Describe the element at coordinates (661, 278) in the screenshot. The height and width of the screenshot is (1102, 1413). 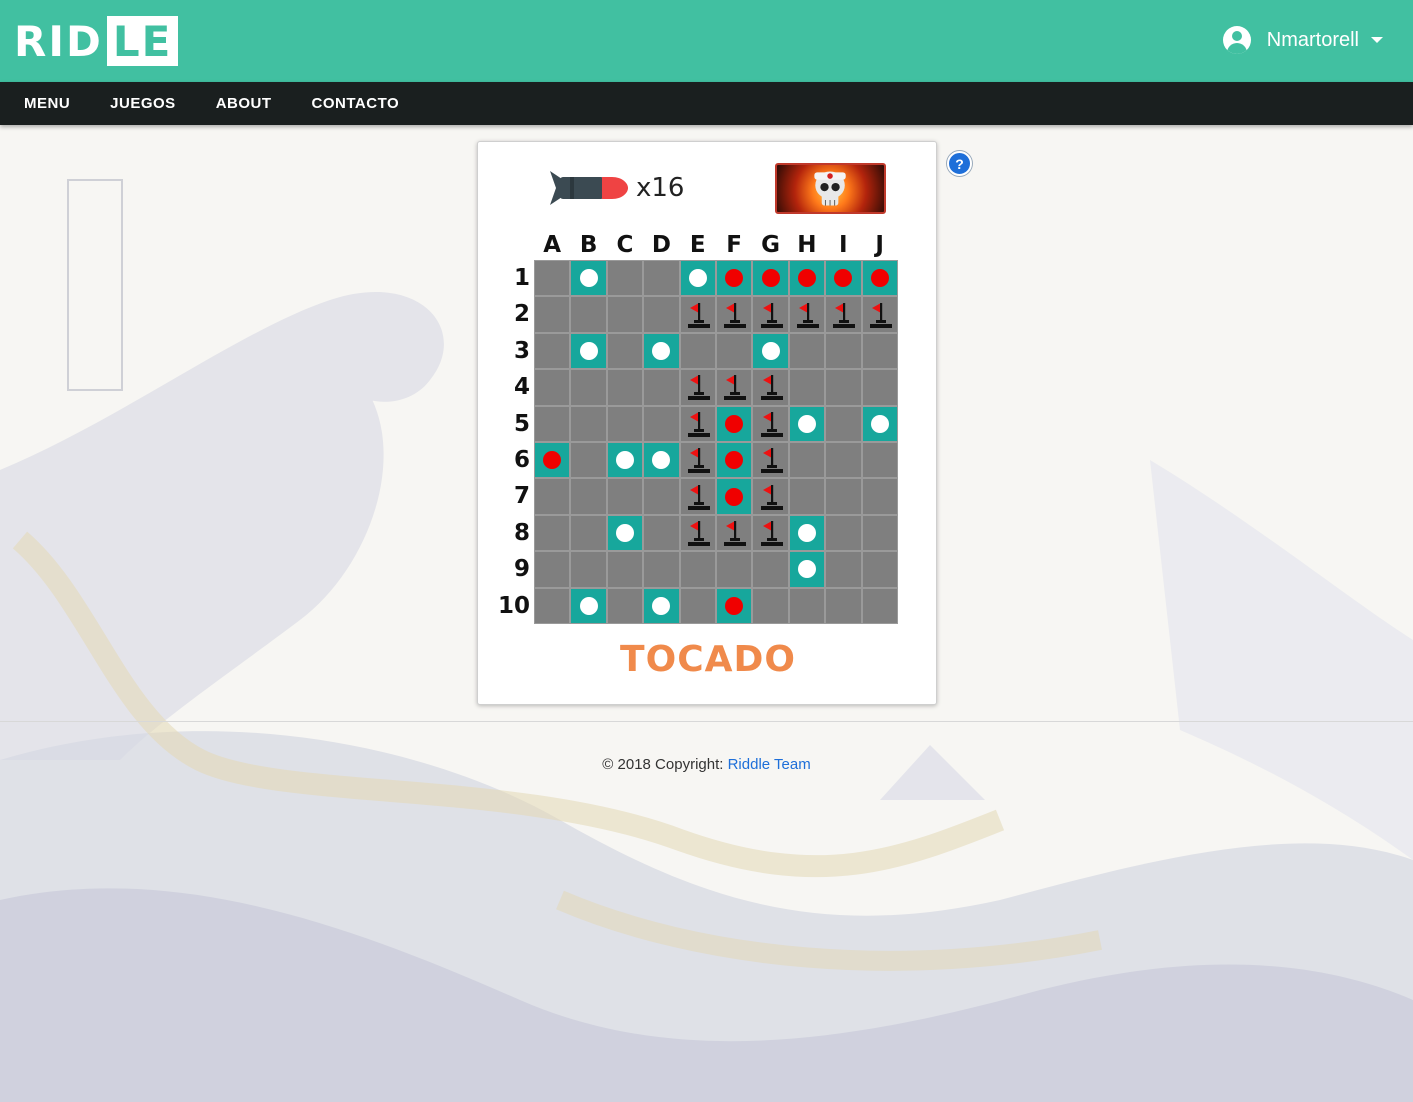
I see `cell-d1` at that location.